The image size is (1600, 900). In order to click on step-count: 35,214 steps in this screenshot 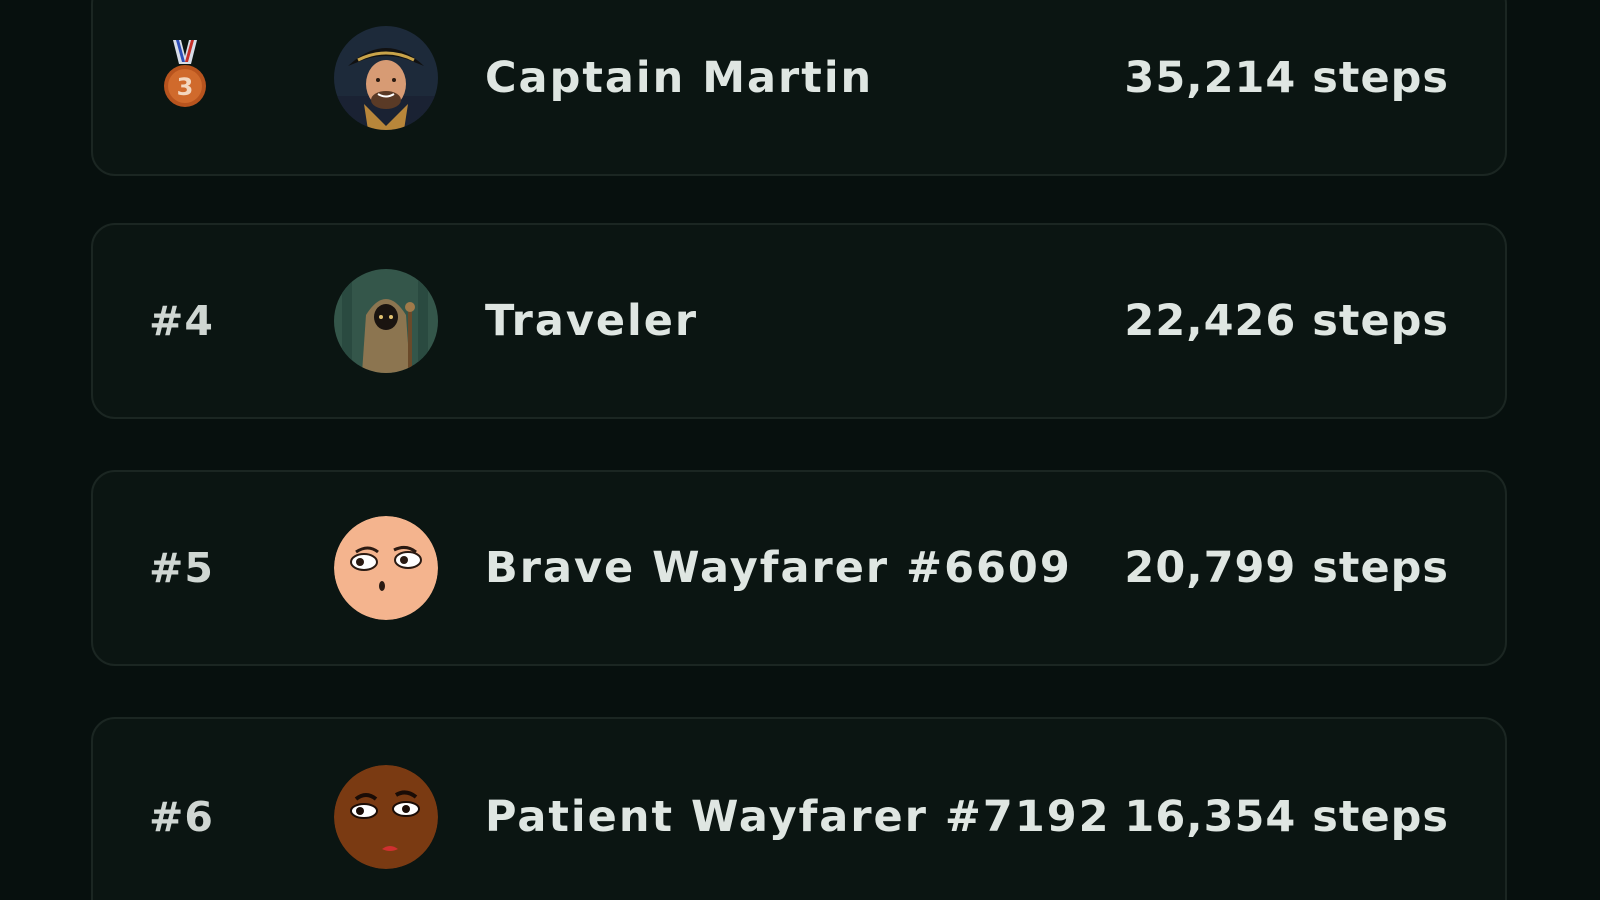, I will do `click(1286, 78)`.